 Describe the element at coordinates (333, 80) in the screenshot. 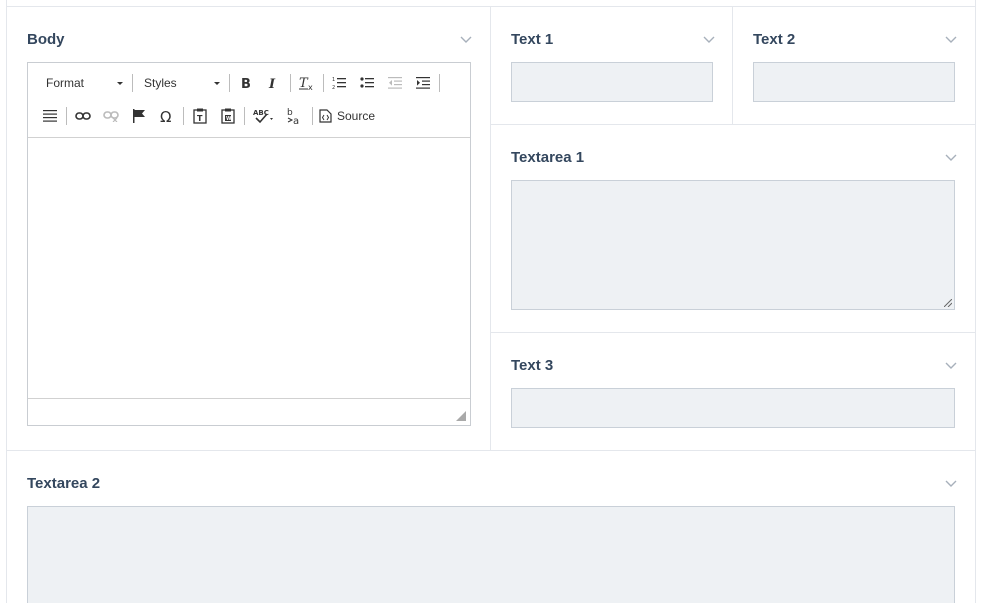

I see `svg-text: 1` at that location.